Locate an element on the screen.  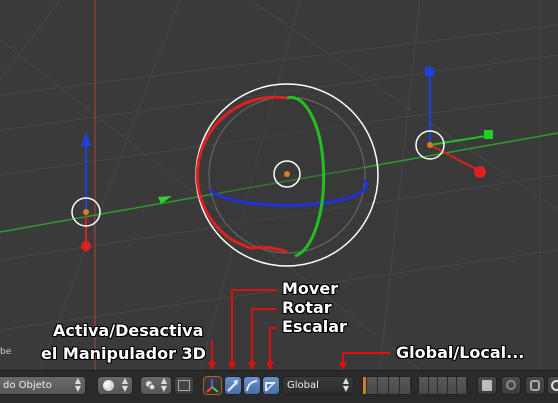
left-manipulator is located at coordinates (86, 191).